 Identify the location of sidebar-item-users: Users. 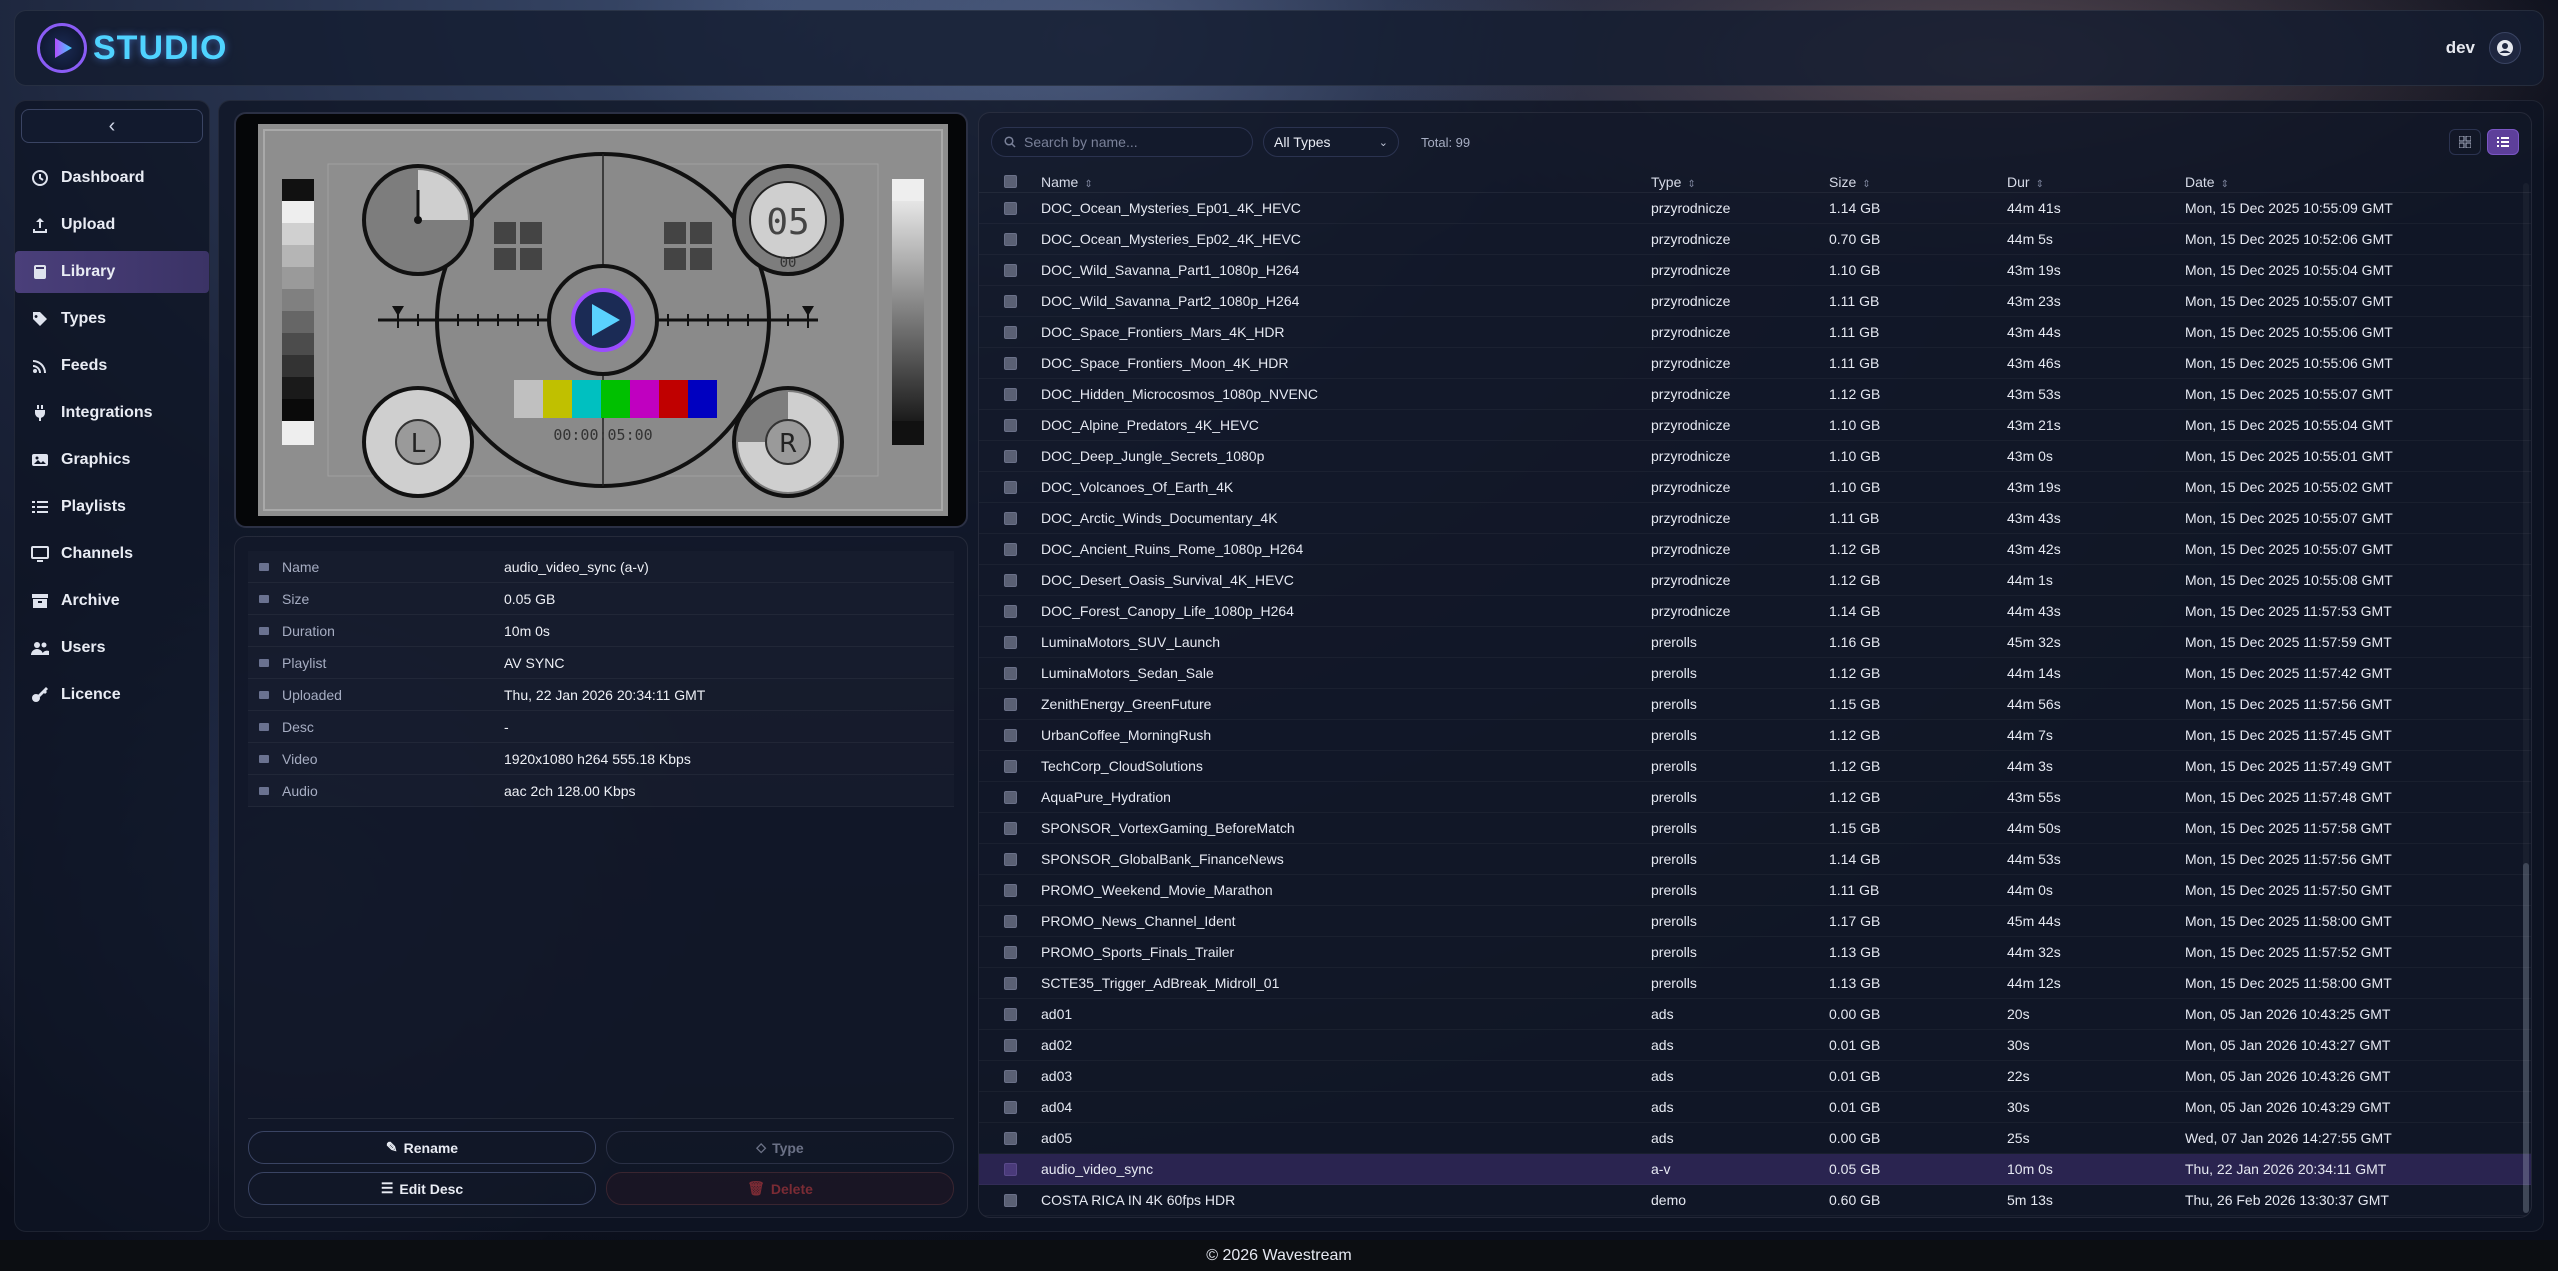
(112, 648).